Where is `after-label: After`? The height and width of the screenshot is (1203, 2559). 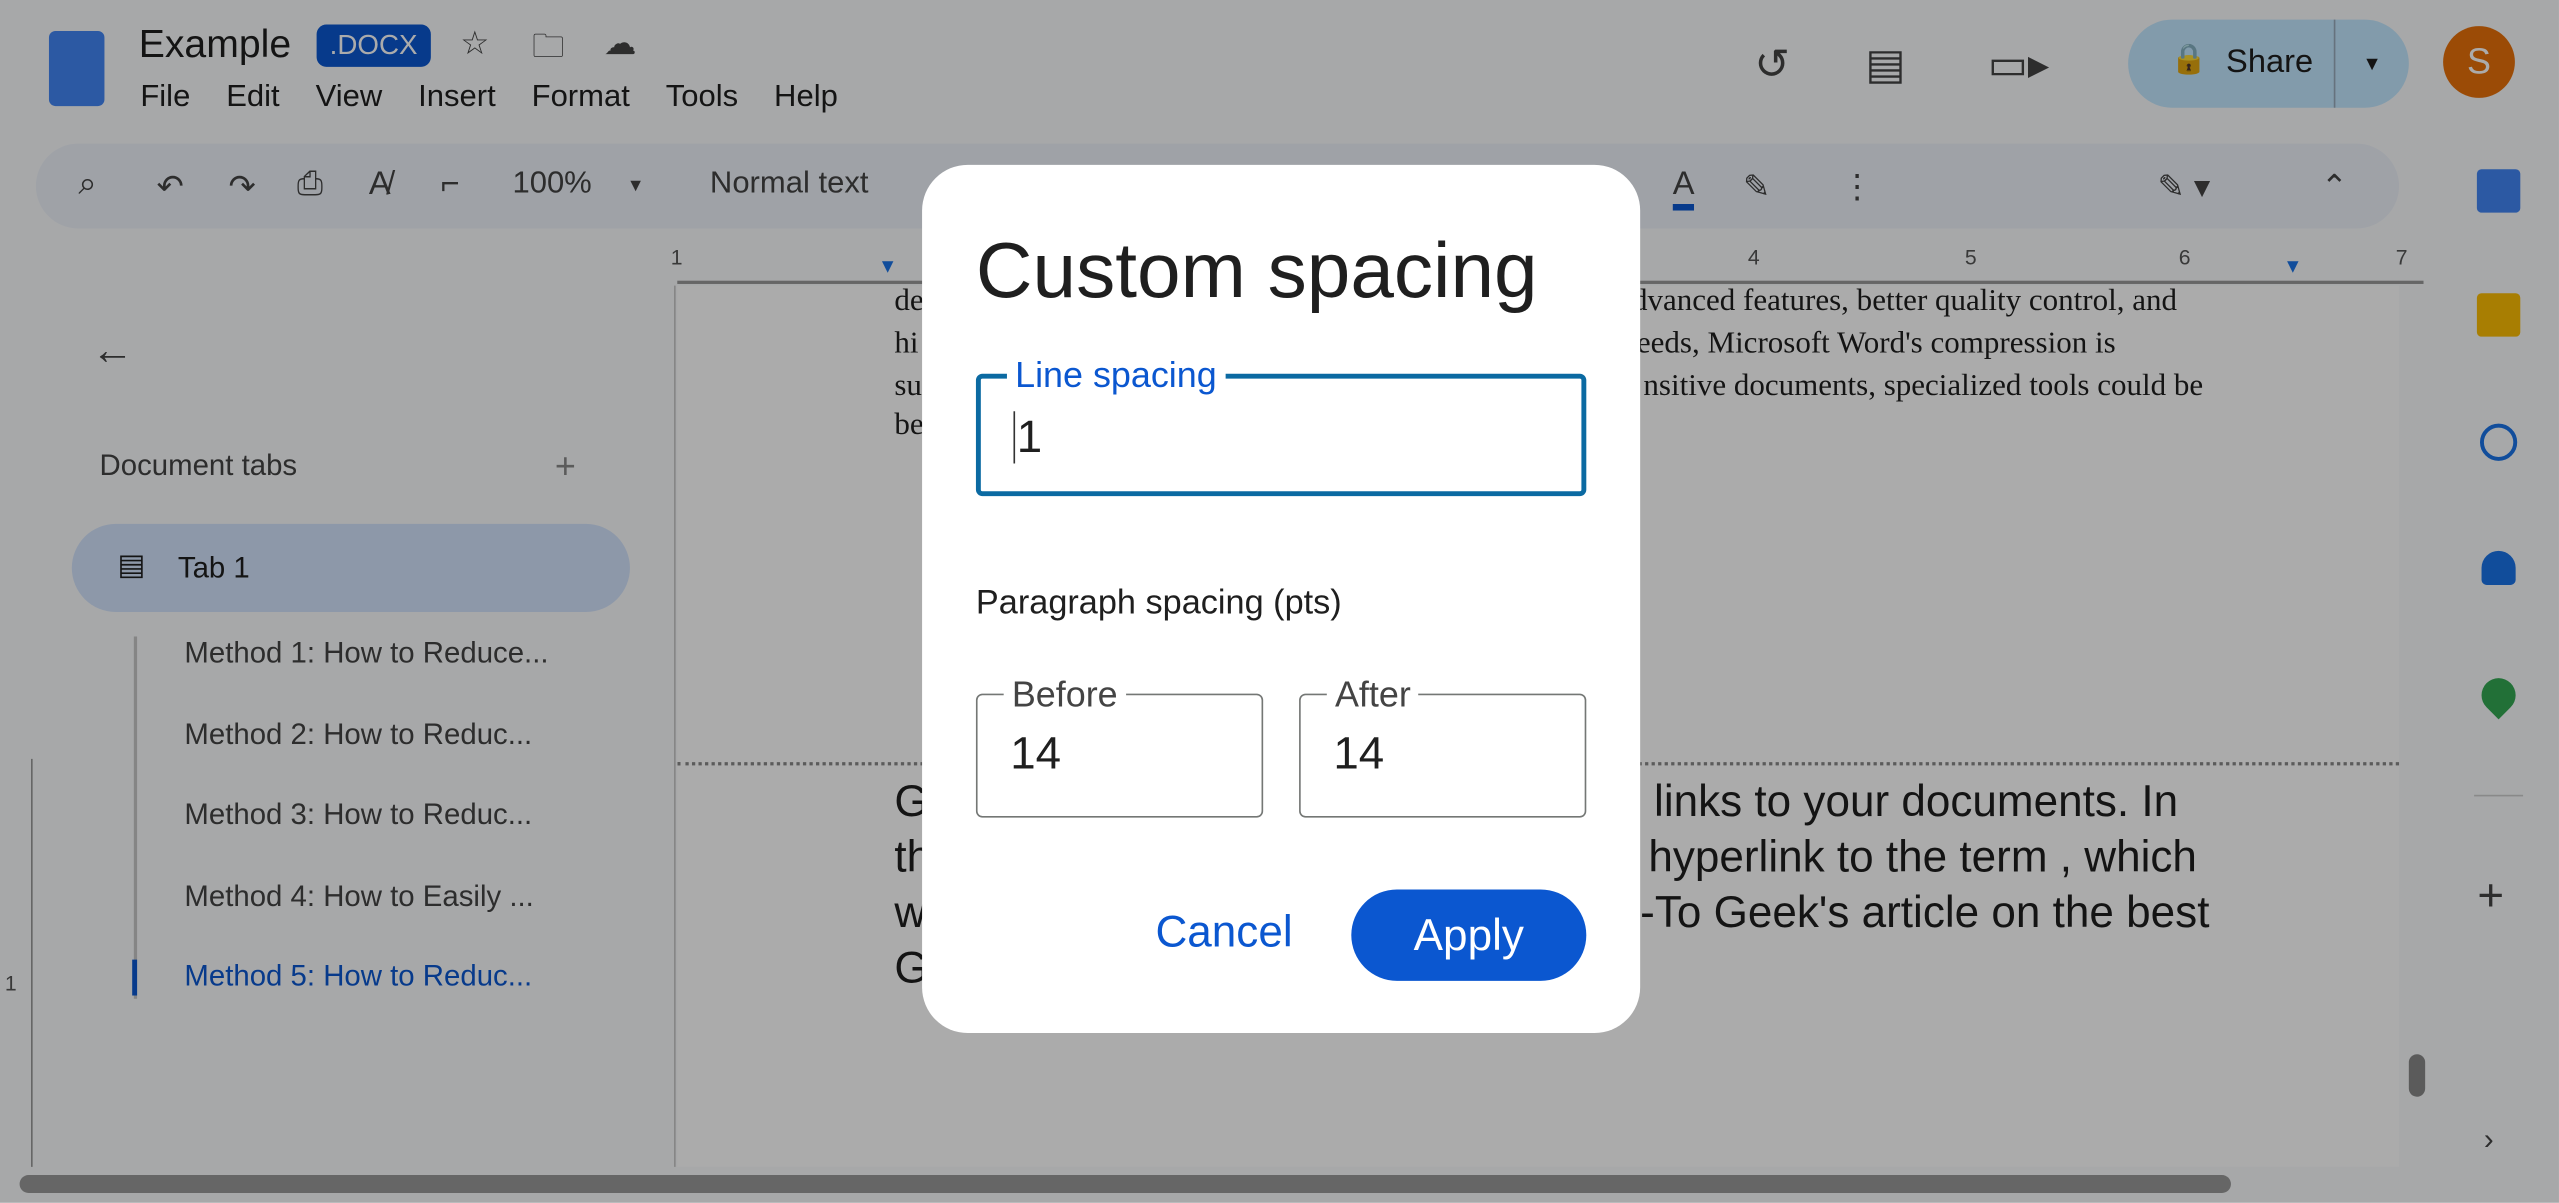
after-label: After is located at coordinates (1372, 695).